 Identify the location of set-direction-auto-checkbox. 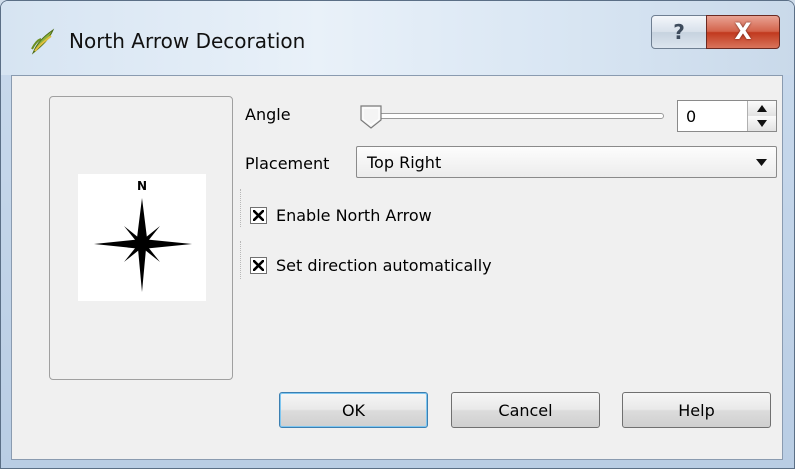
(258, 265).